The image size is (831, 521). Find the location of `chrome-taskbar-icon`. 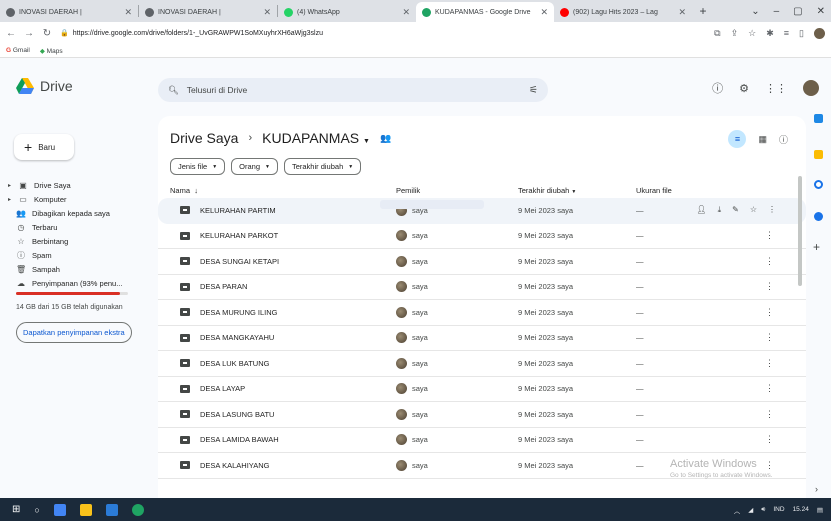

chrome-taskbar-icon is located at coordinates (59, 509).